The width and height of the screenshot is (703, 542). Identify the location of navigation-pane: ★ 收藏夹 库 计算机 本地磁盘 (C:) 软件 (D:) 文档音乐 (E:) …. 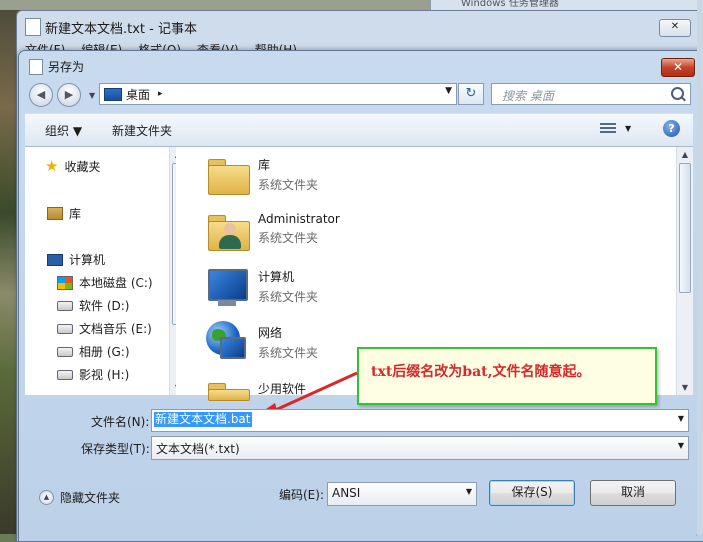
(105, 271).